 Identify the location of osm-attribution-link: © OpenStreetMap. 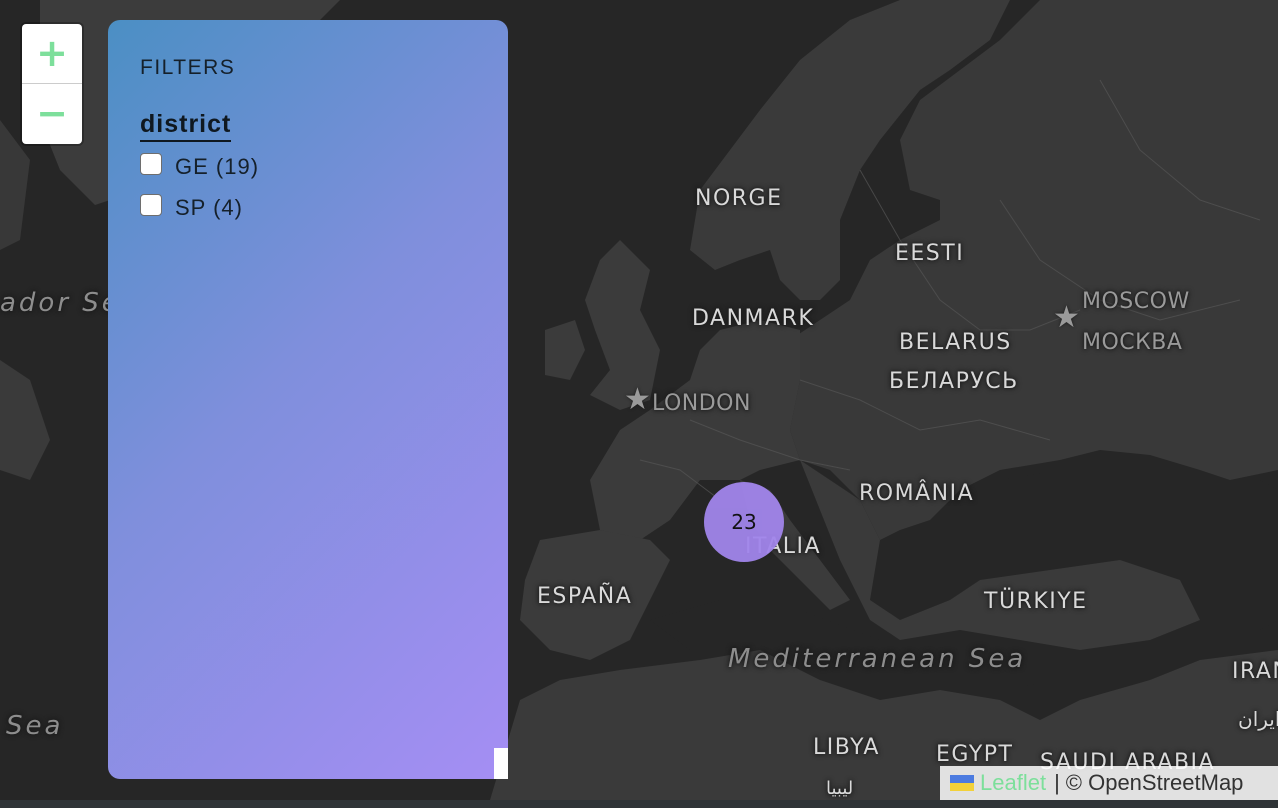
(1155, 783).